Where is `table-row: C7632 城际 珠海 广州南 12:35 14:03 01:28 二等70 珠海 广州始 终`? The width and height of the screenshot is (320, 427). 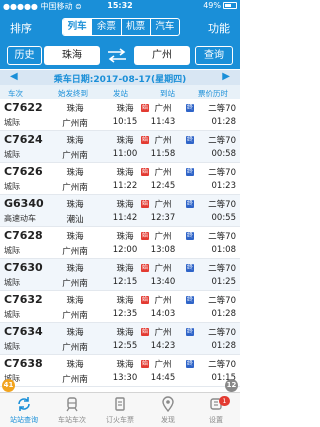 table-row: C7632 城际 珠海 广州南 12:35 14:03 01:28 二等70 珠海 广州始 终 is located at coordinates (120, 307).